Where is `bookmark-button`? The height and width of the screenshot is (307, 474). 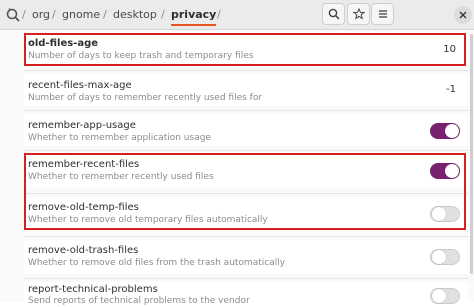 bookmark-button is located at coordinates (358, 14).